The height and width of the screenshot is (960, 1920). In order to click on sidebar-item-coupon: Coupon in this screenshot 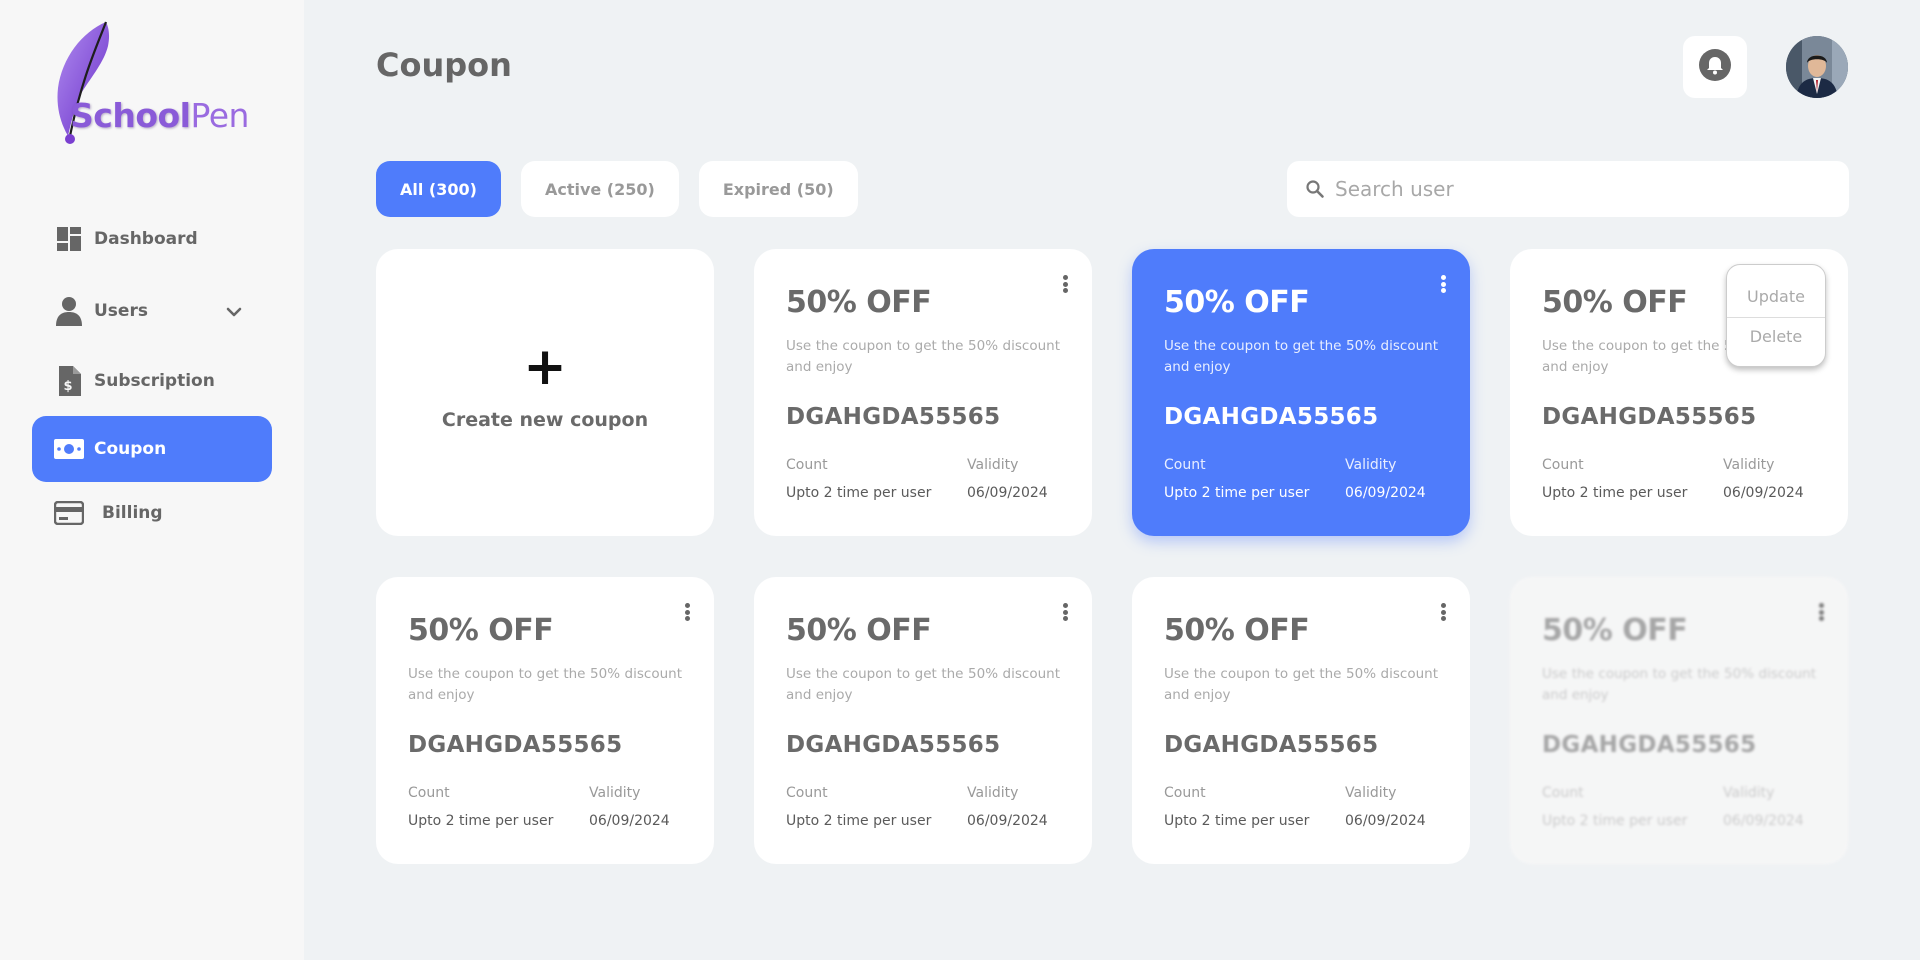, I will do `click(152, 449)`.